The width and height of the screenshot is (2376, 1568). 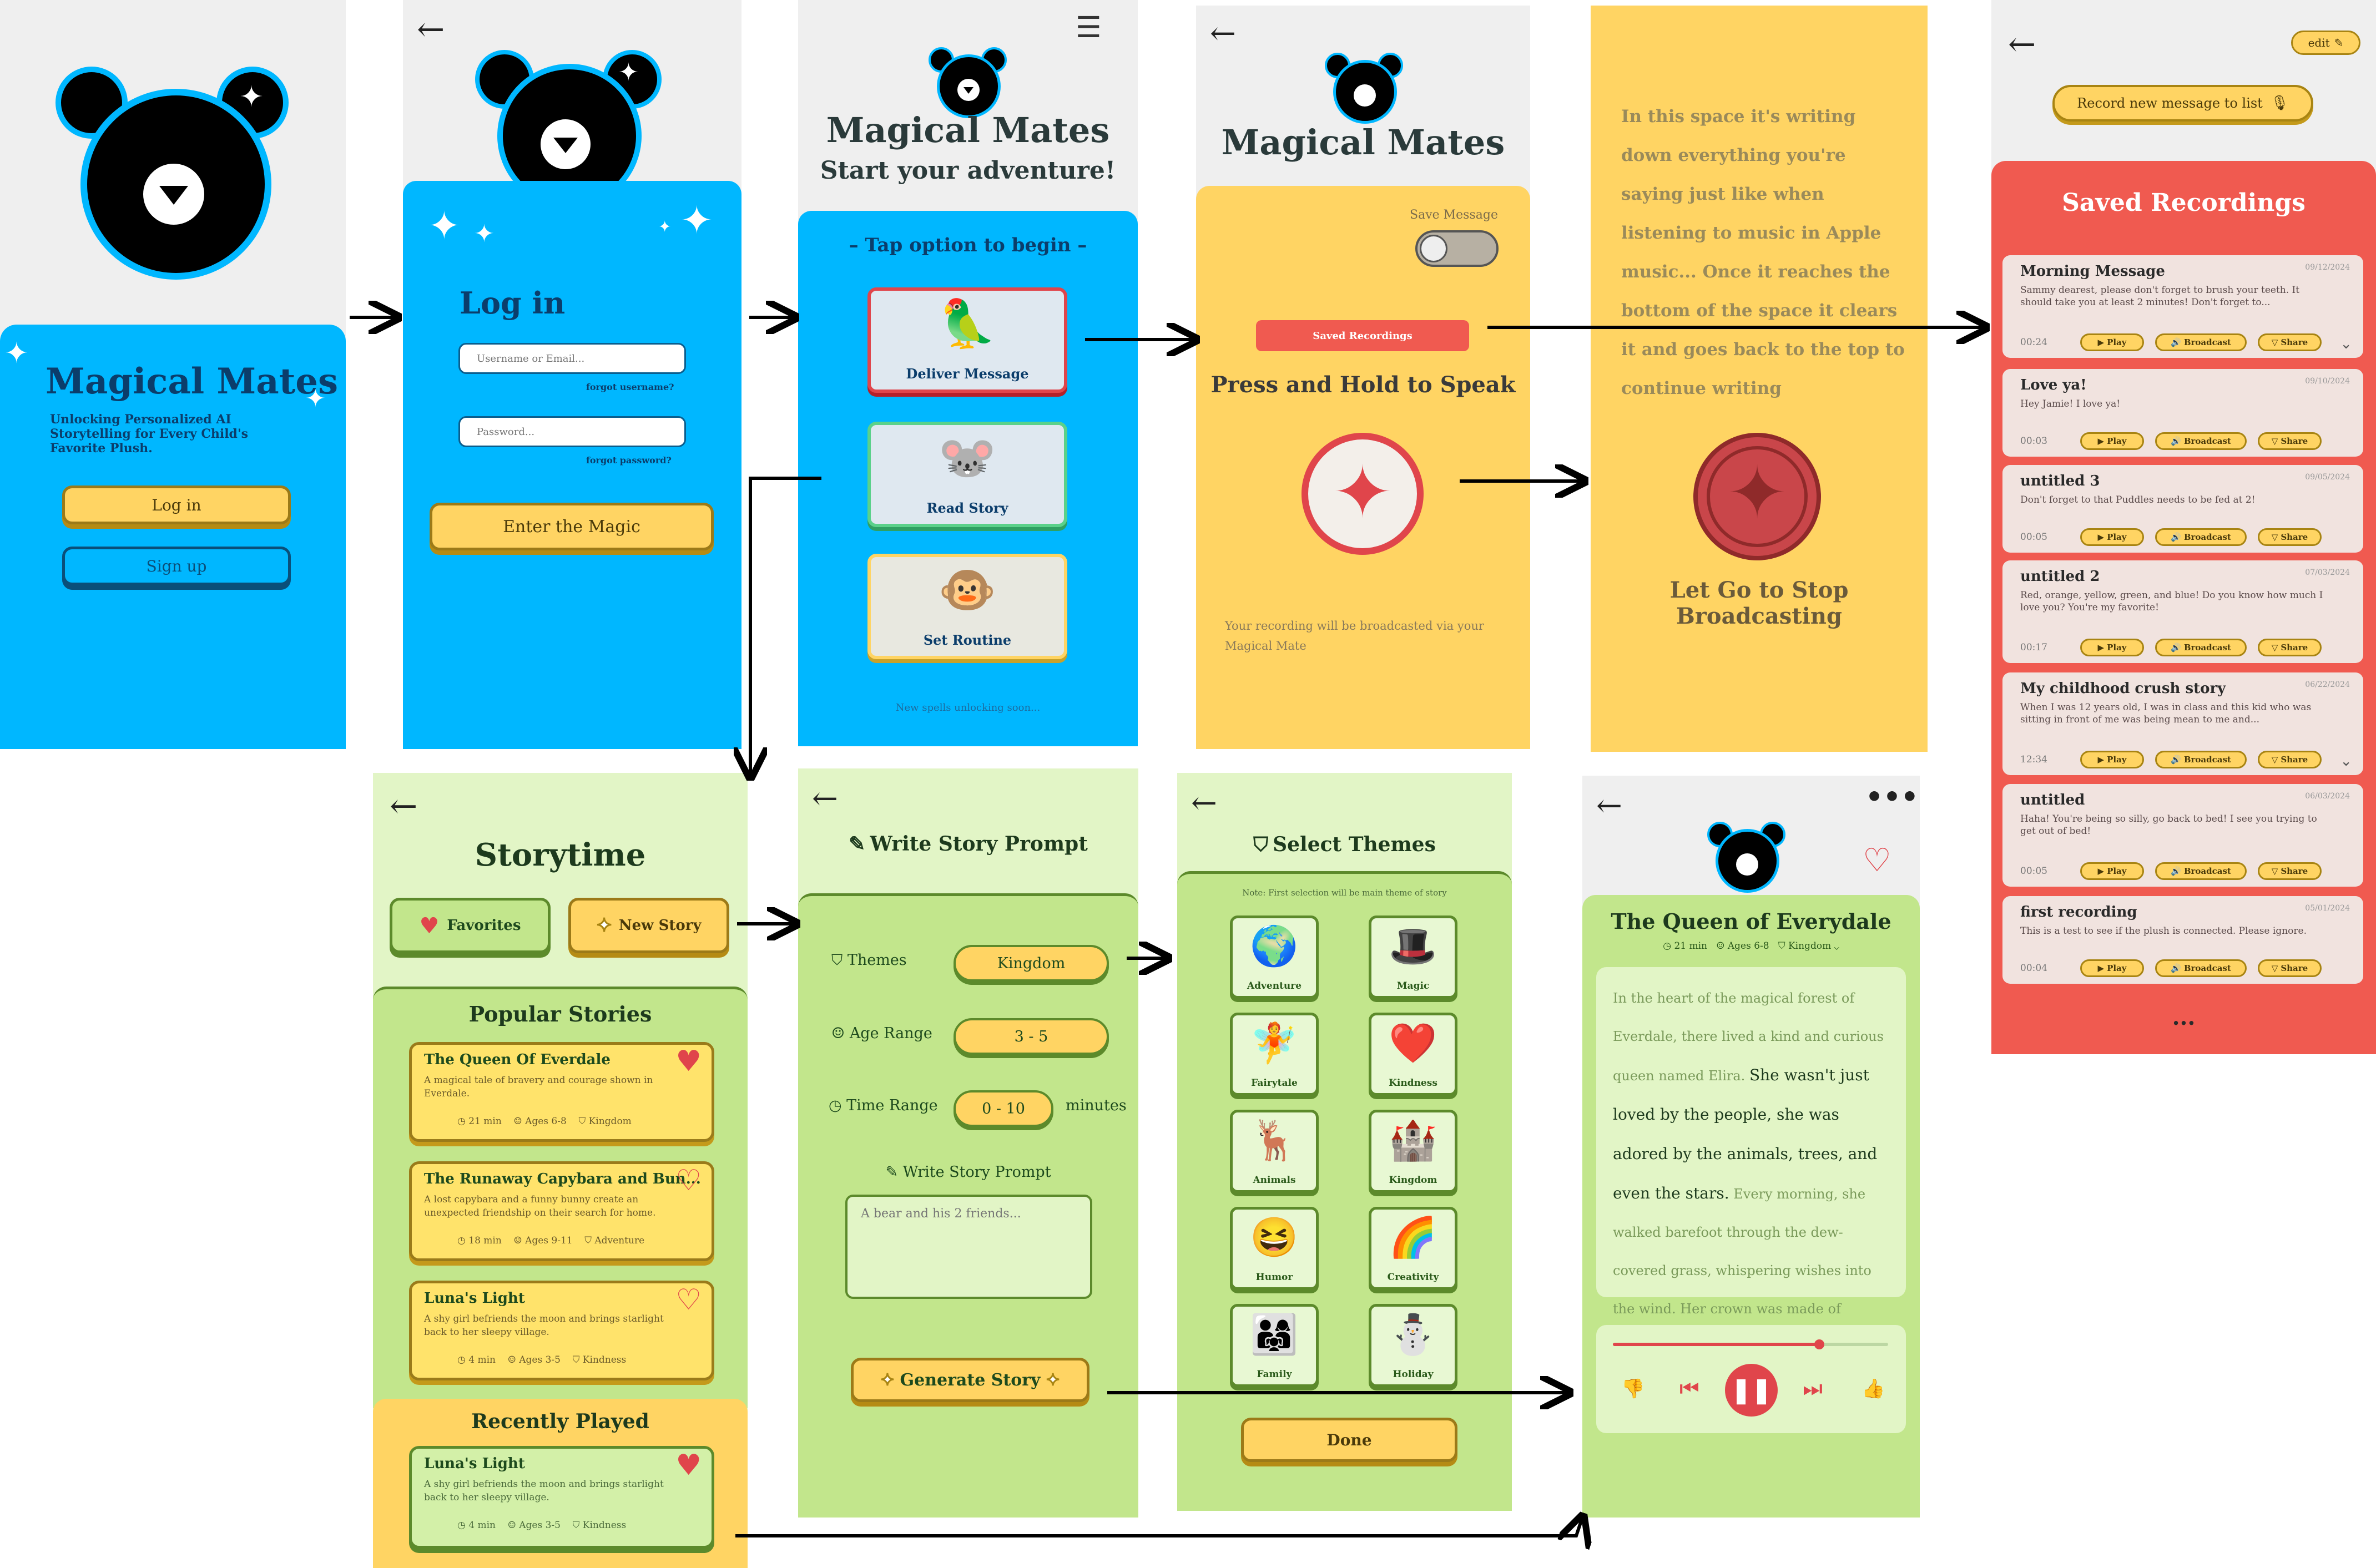 I want to click on themes-selector: Kingdom, so click(x=1031, y=963).